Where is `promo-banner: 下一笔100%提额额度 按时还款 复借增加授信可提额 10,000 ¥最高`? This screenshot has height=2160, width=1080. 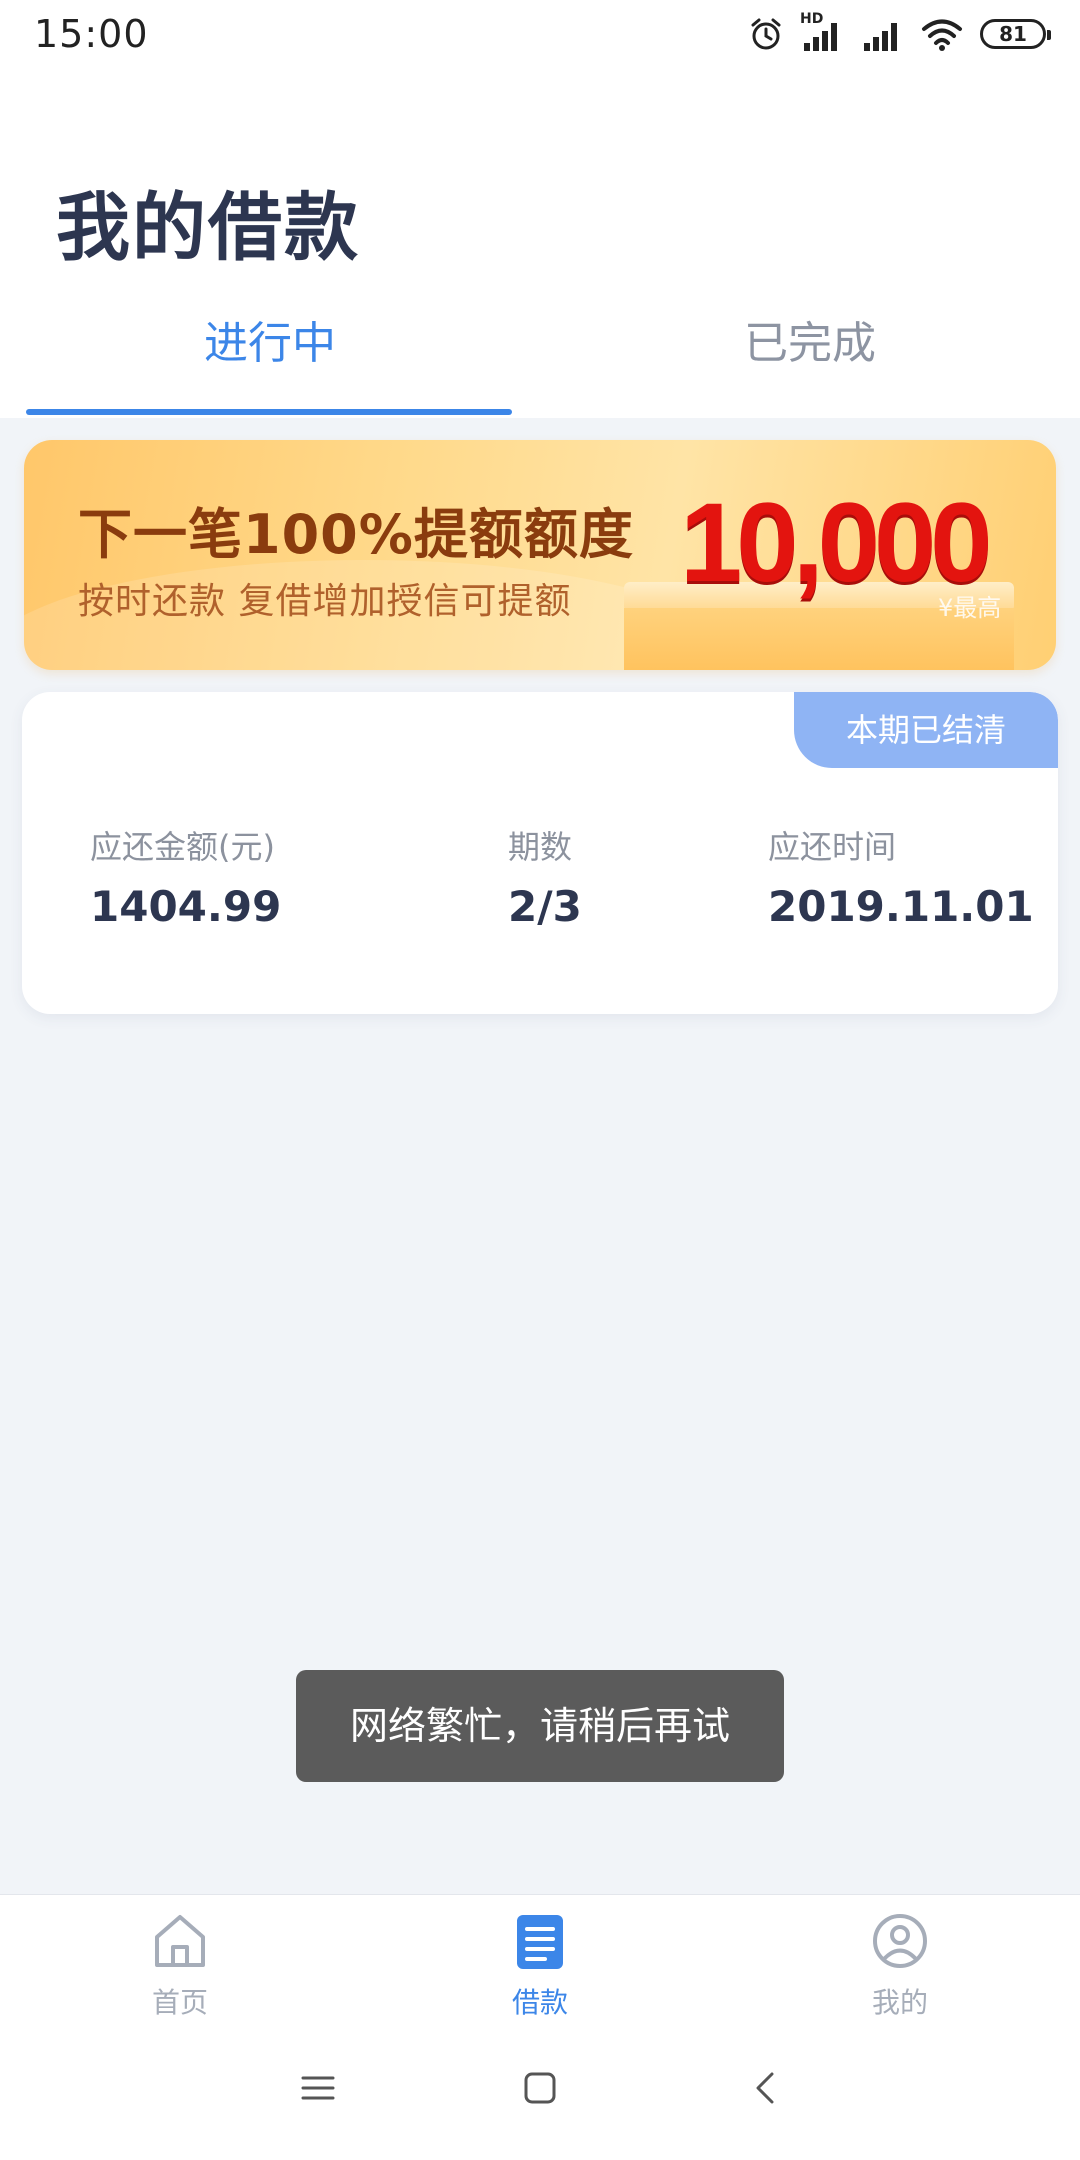
promo-banner: 下一笔100%提额额度 按时还款 复借增加授信可提额 10,000 ¥最高 is located at coordinates (540, 555).